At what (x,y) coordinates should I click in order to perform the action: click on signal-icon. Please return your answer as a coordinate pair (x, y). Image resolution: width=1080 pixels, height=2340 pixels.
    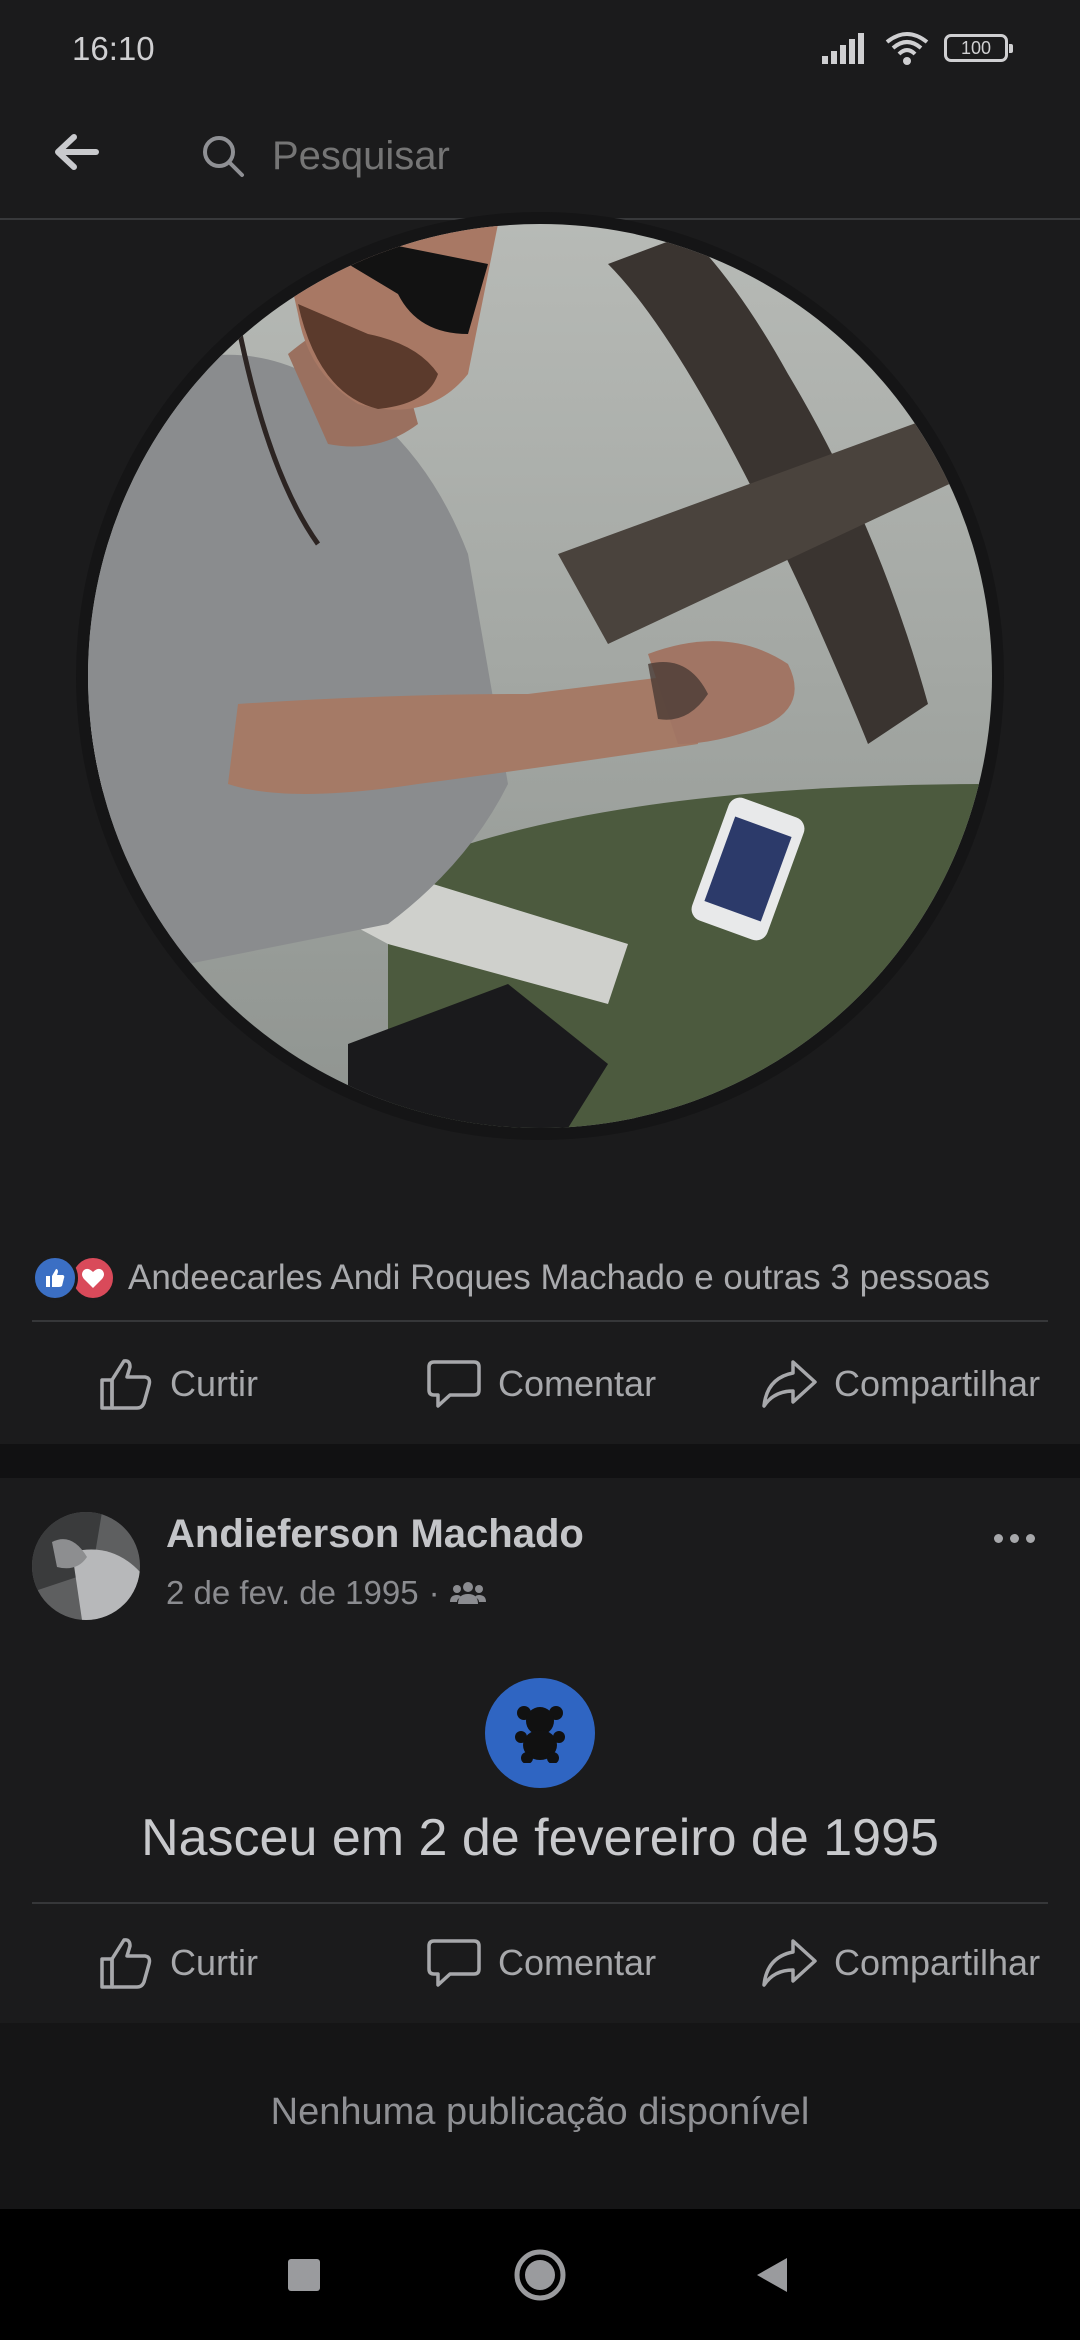
    Looking at the image, I should click on (843, 48).